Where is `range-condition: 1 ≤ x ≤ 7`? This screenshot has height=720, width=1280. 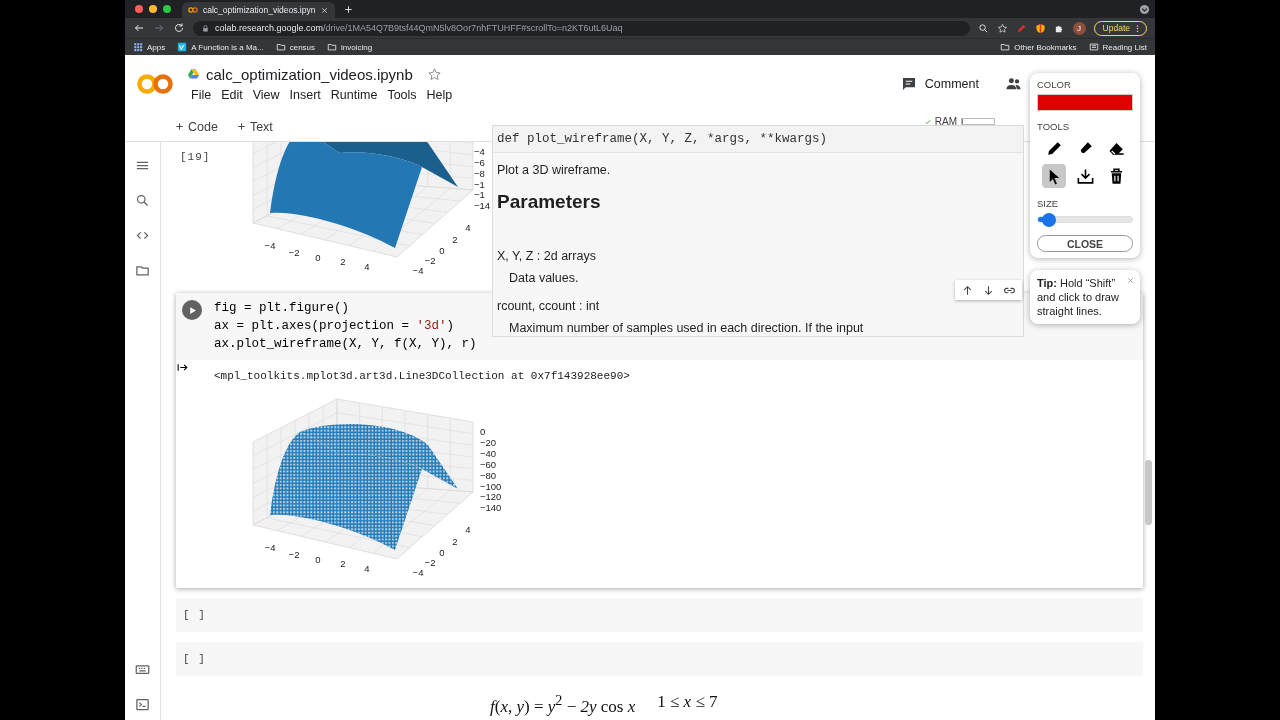
range-condition: 1 ≤ x ≤ 7 is located at coordinates (687, 702).